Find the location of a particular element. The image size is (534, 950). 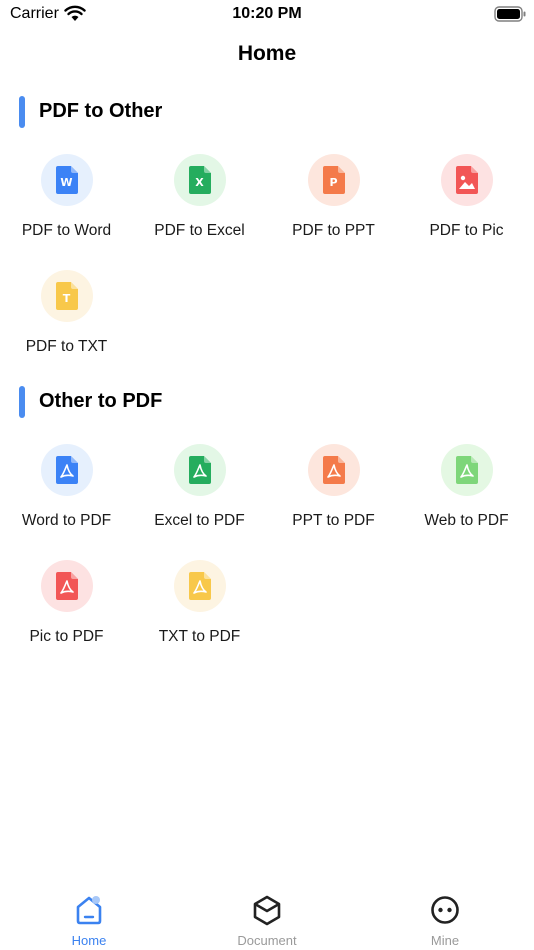

document-icon is located at coordinates (267, 910).